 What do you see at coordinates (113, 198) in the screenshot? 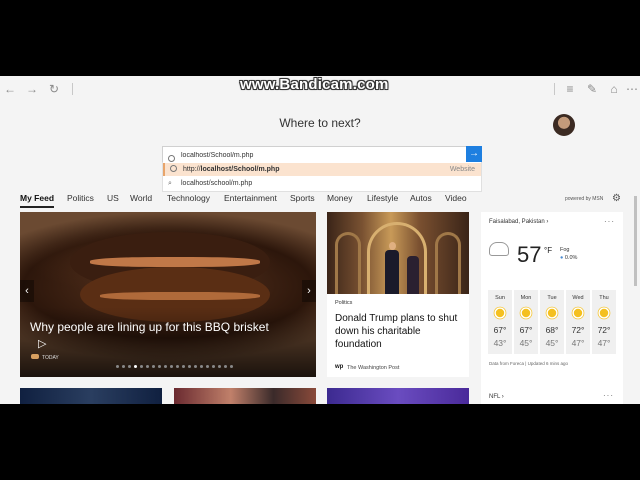
I see `tab-us: US` at bounding box center [113, 198].